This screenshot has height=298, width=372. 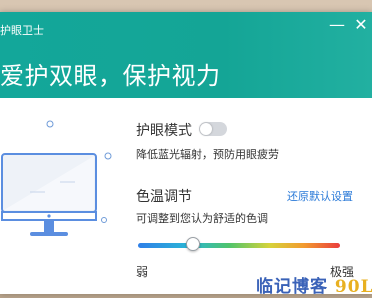 I want to click on slider-thumb, so click(x=192, y=244).